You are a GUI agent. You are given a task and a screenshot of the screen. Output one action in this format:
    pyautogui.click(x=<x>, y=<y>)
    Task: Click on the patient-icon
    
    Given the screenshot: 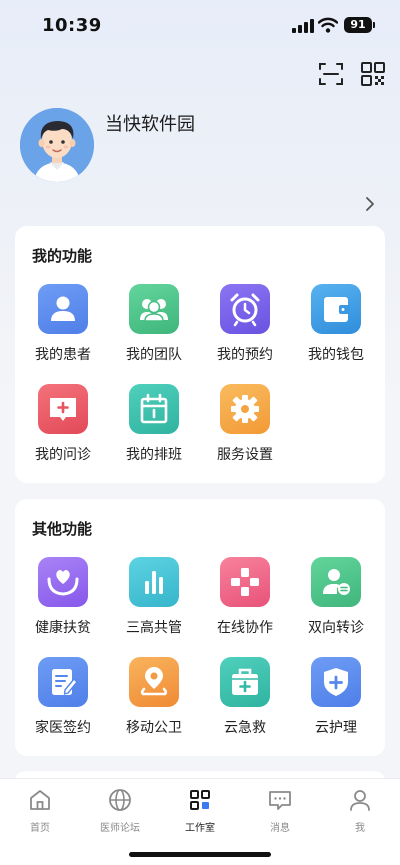 What is the action you would take?
    pyautogui.click(x=63, y=309)
    